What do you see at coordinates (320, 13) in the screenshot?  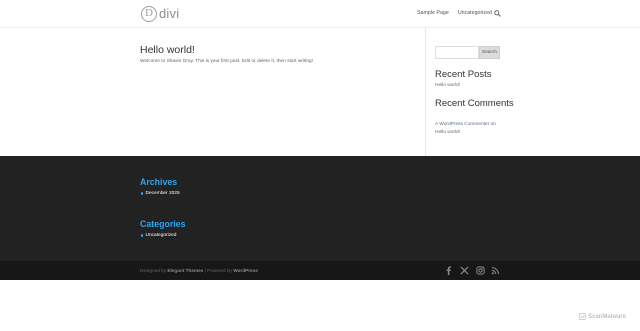 I see `site-header: D divi Sample Page Uncategorized` at bounding box center [320, 13].